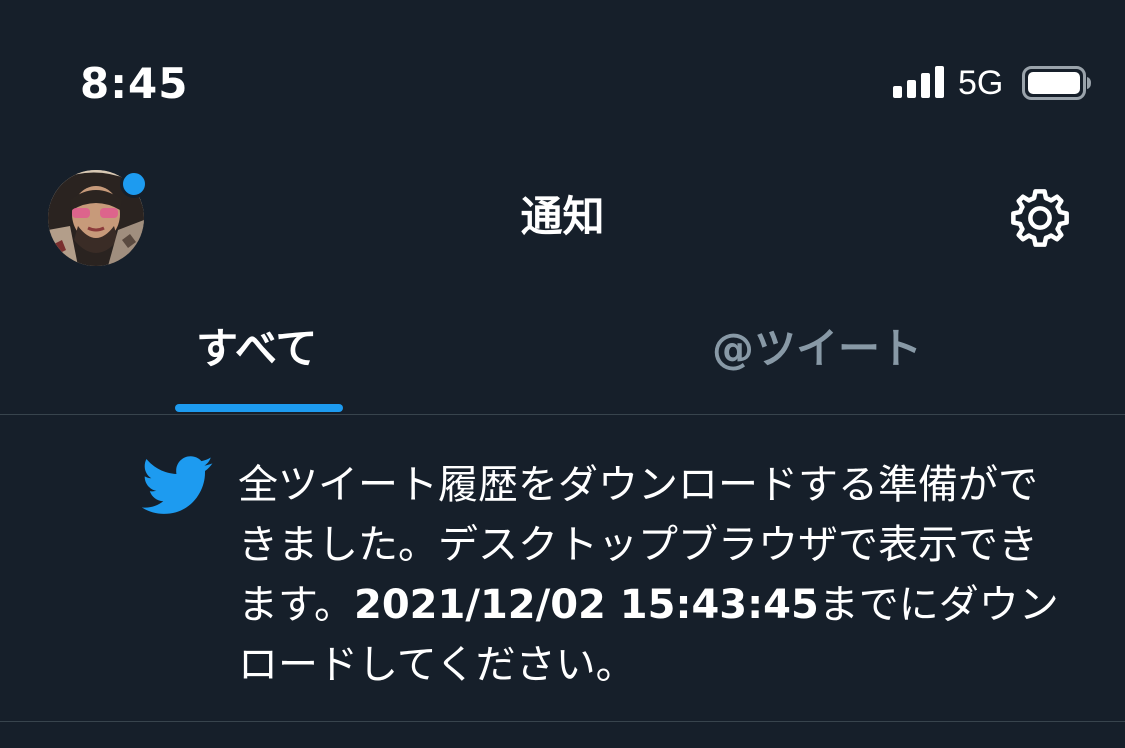 The width and height of the screenshot is (1125, 748). Describe the element at coordinates (134, 83) in the screenshot. I see `status-time: 8:45` at that location.